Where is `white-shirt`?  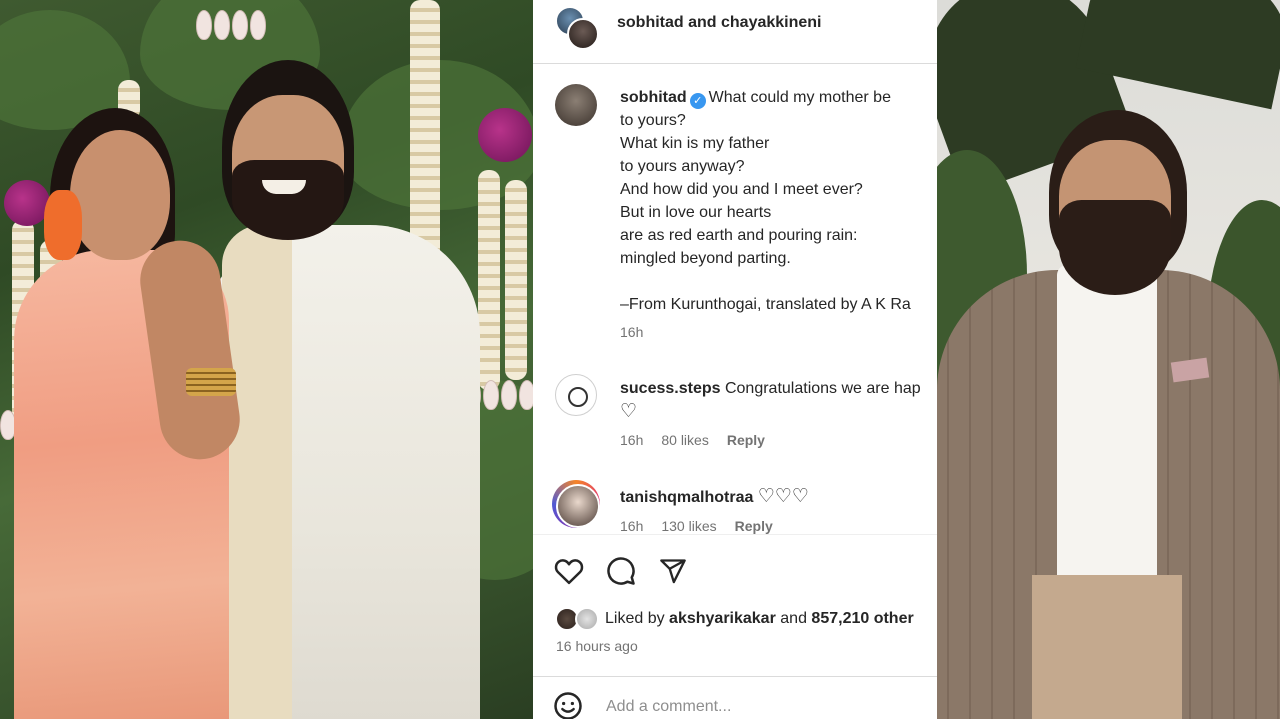
white-shirt is located at coordinates (1107, 420).